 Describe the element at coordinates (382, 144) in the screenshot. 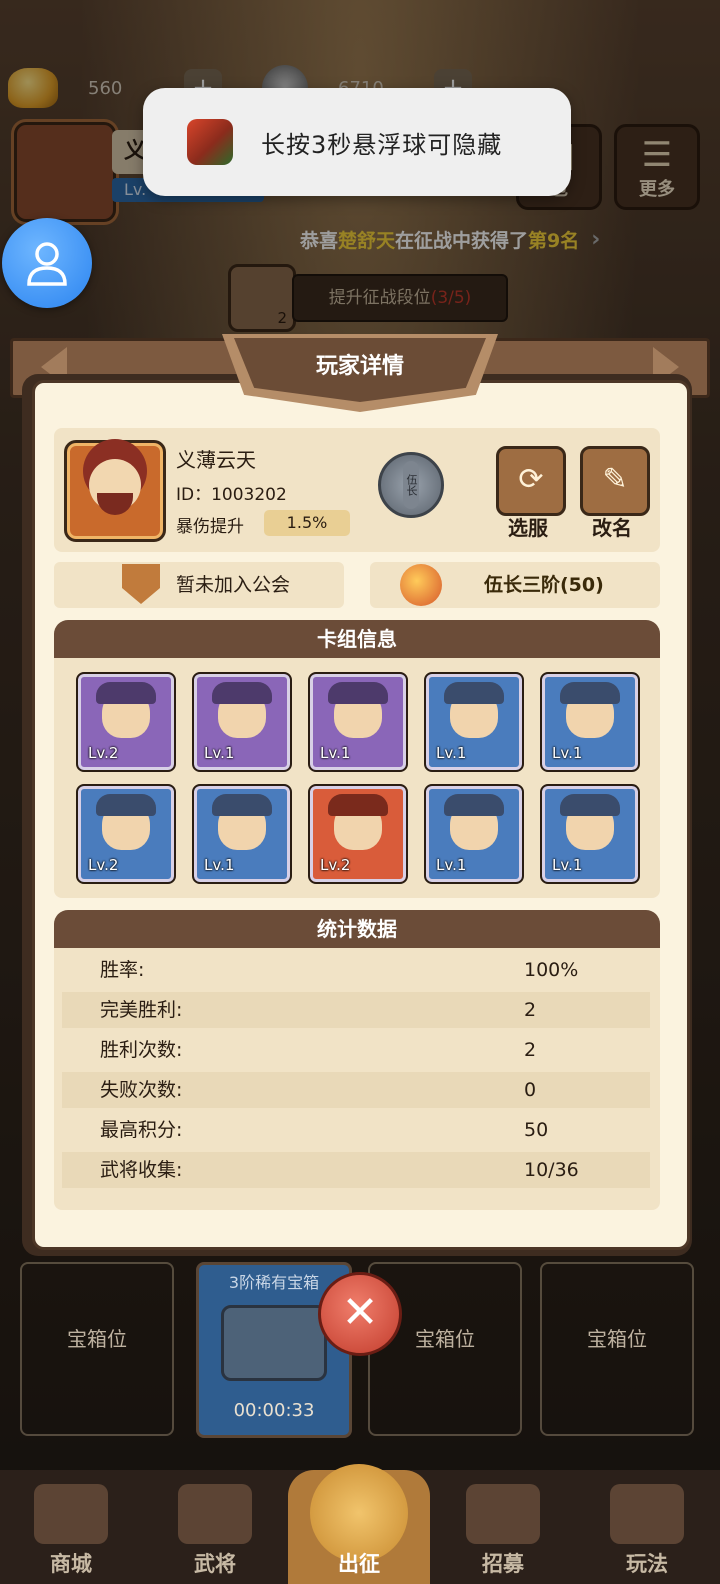

I see `toast-text: 长按3秒悬浮球可隐藏` at that location.